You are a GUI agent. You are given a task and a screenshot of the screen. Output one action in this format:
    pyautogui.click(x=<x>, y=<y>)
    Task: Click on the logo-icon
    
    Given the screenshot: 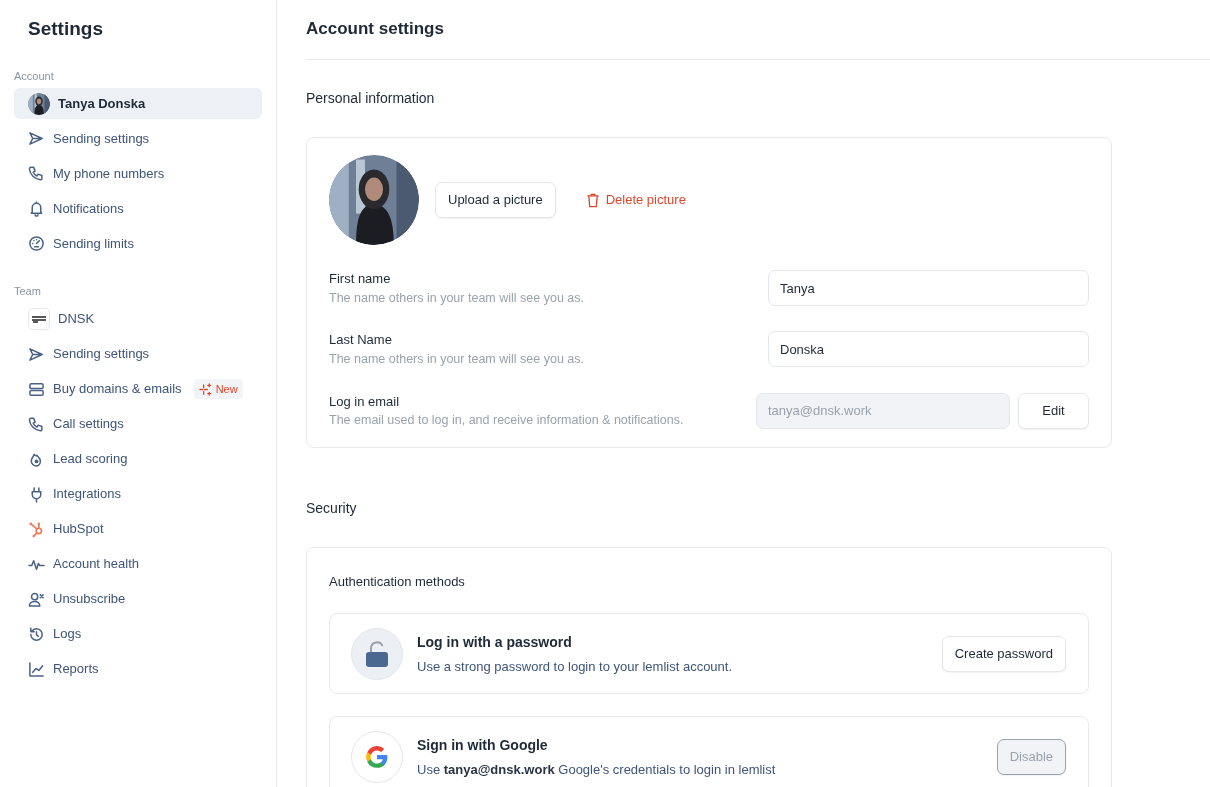 What is the action you would take?
    pyautogui.click(x=39, y=319)
    